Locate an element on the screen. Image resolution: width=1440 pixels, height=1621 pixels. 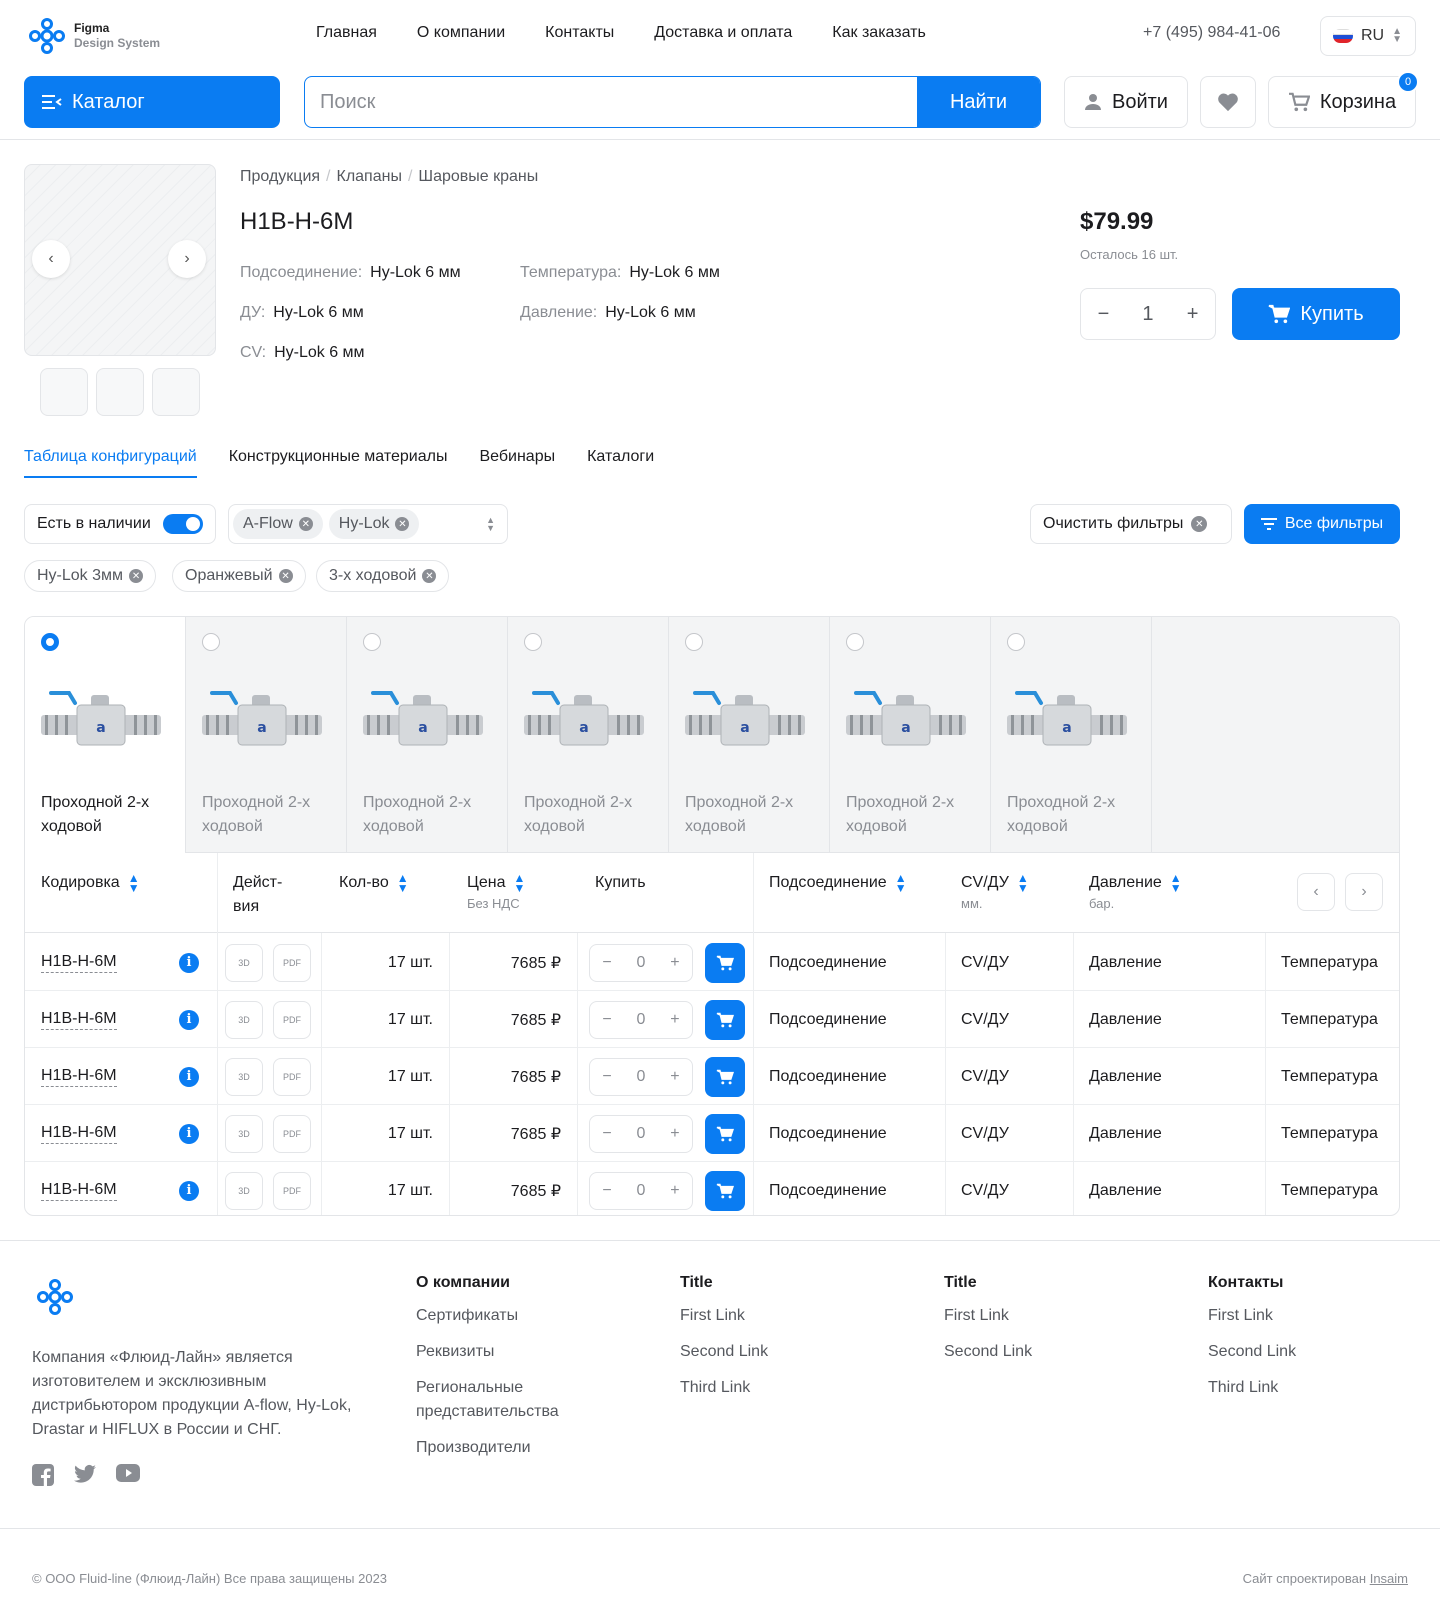
nav-delivery: Доставка и оплата is located at coordinates (723, 33).